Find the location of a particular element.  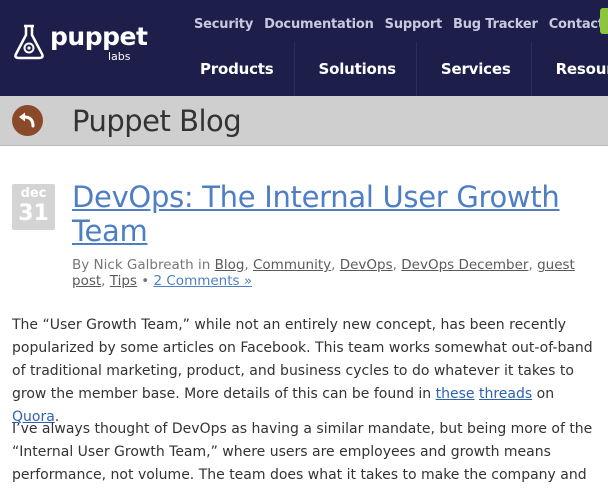

back-arrow-icon is located at coordinates (27, 120).